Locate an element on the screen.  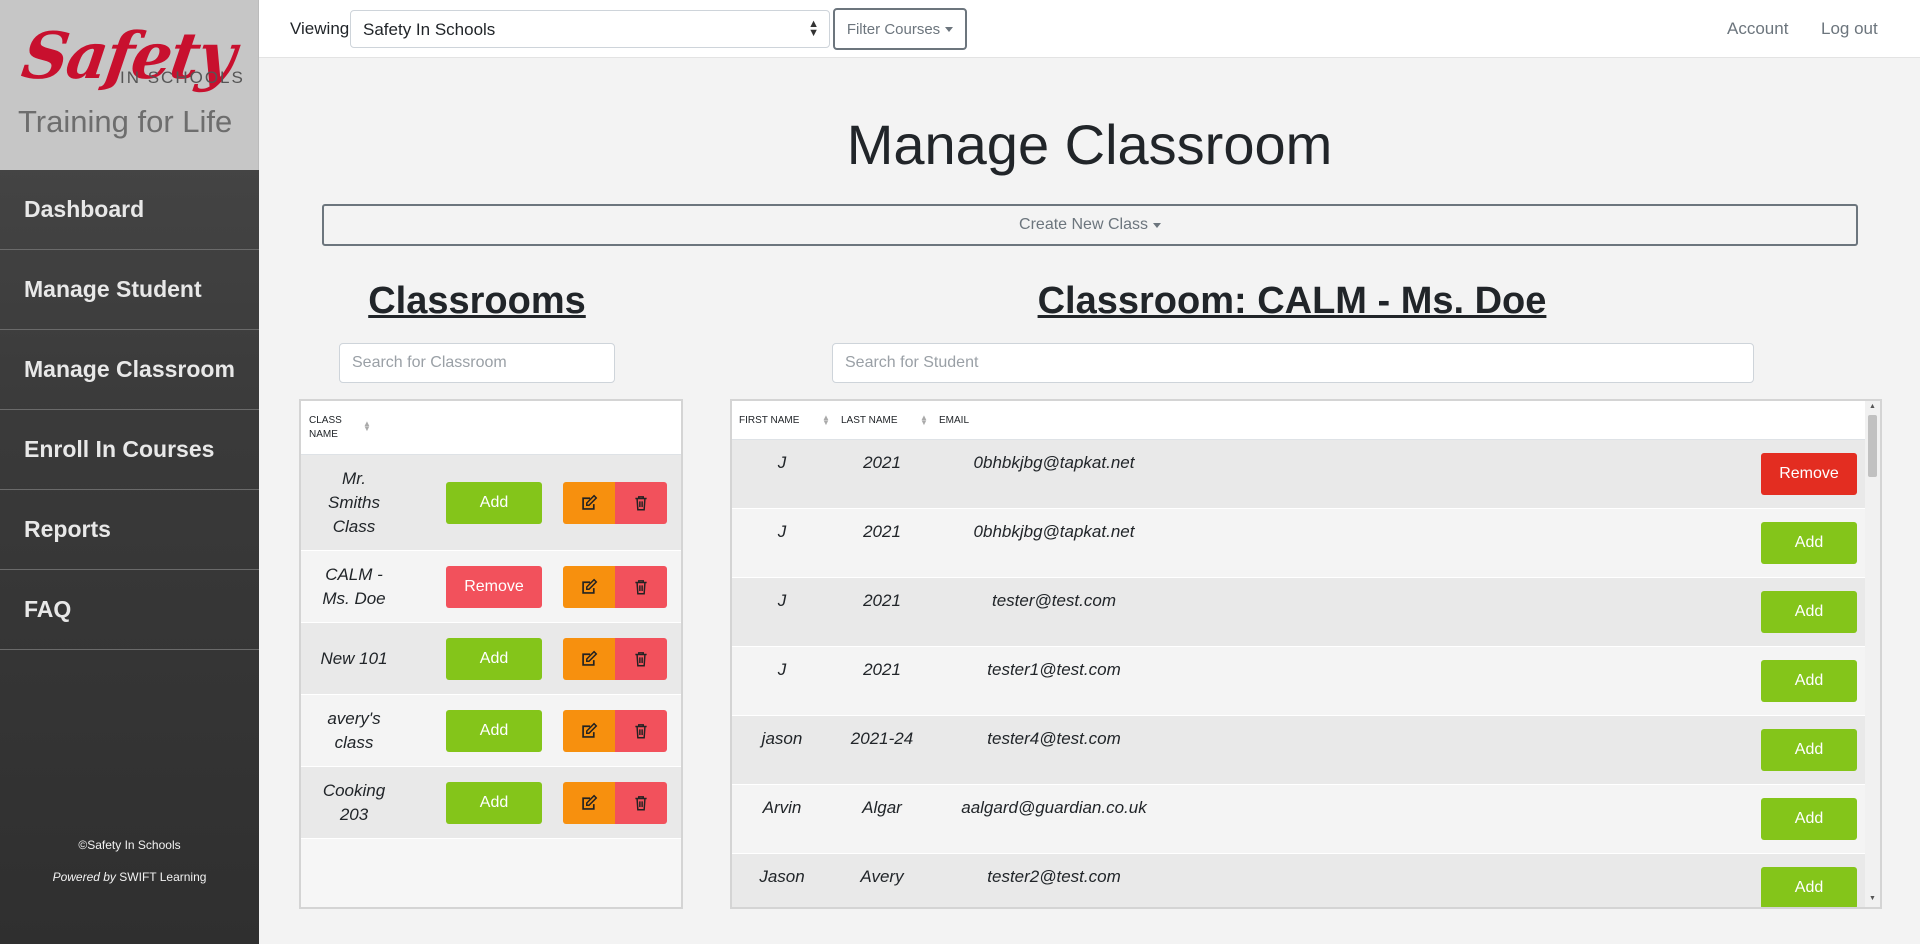
table-header: FIRST NAME ▲ ▼ LAST NAME ▲ ▼ EMAIL is located at coordinates (1298, 420).